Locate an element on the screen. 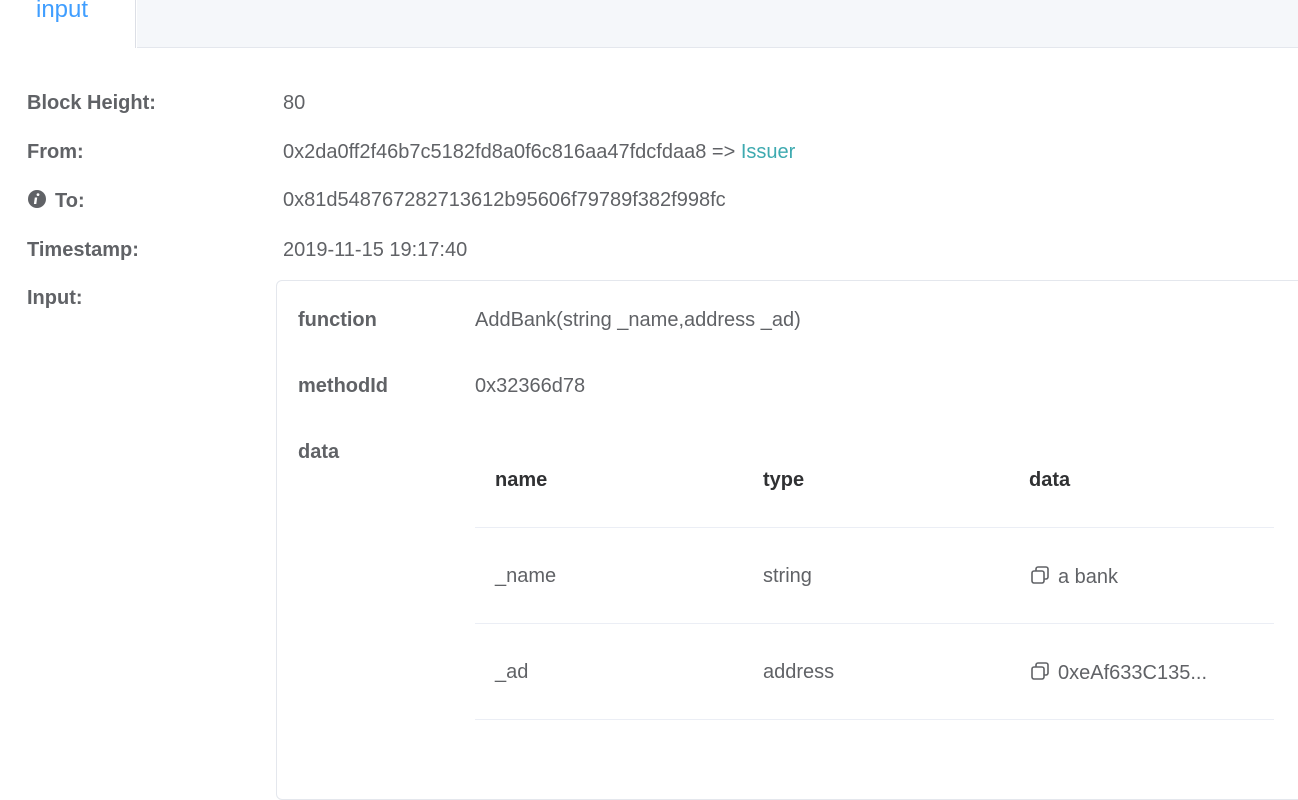 The width and height of the screenshot is (1298, 800). to-label-row: To: is located at coordinates (56, 202).